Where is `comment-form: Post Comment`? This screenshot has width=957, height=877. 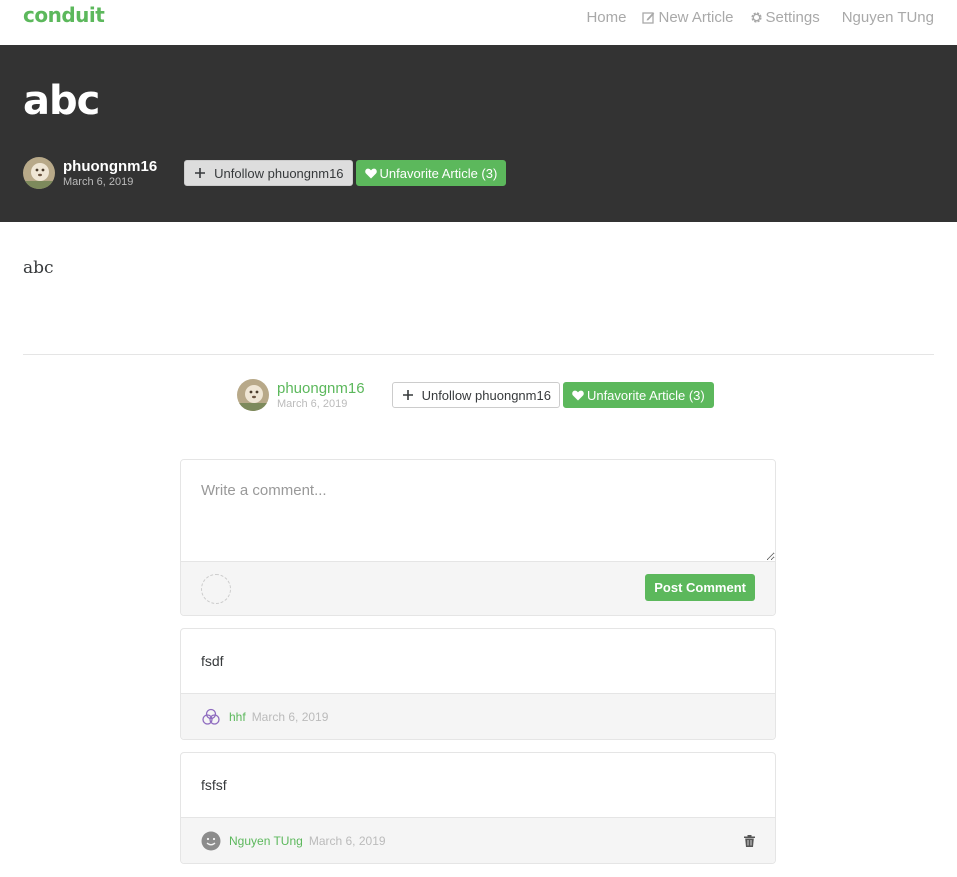 comment-form: Post Comment is located at coordinates (478, 537).